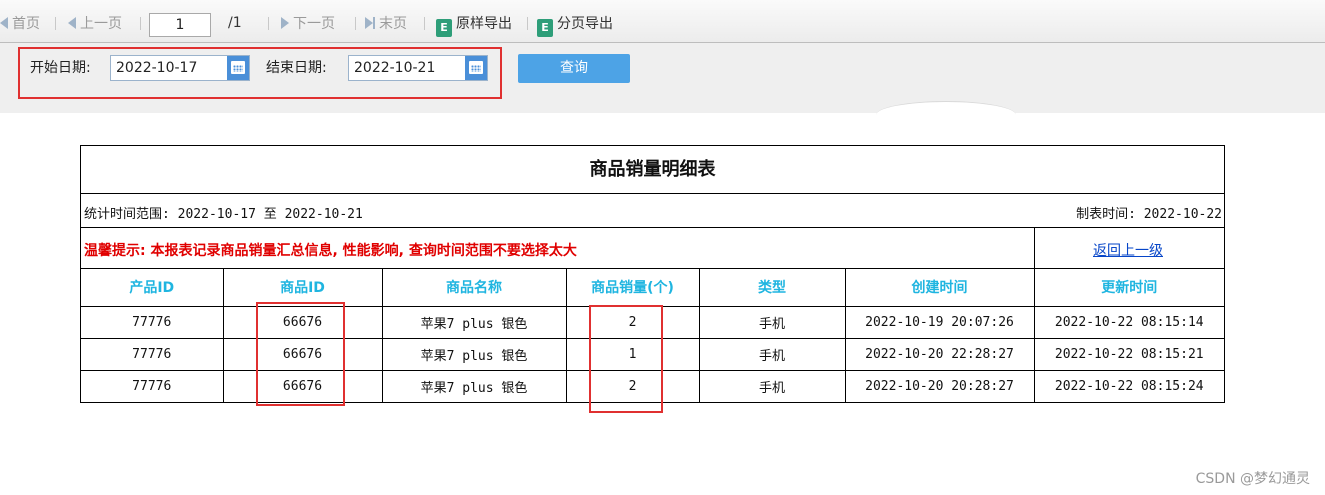  What do you see at coordinates (285, 23) in the screenshot?
I see `next-page-icon` at bounding box center [285, 23].